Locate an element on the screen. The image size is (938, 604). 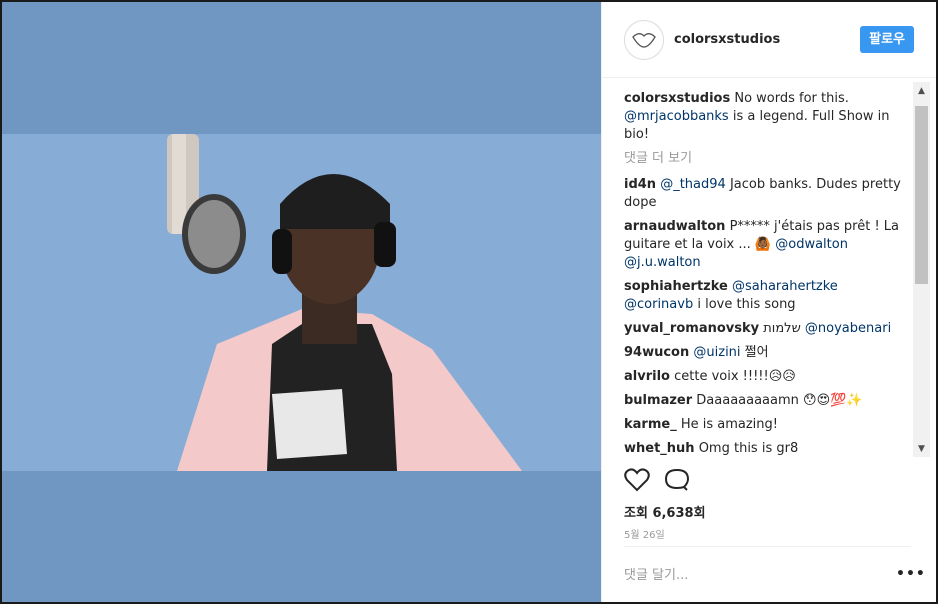
comment-text: 쩔어 is located at coordinates (756, 352).